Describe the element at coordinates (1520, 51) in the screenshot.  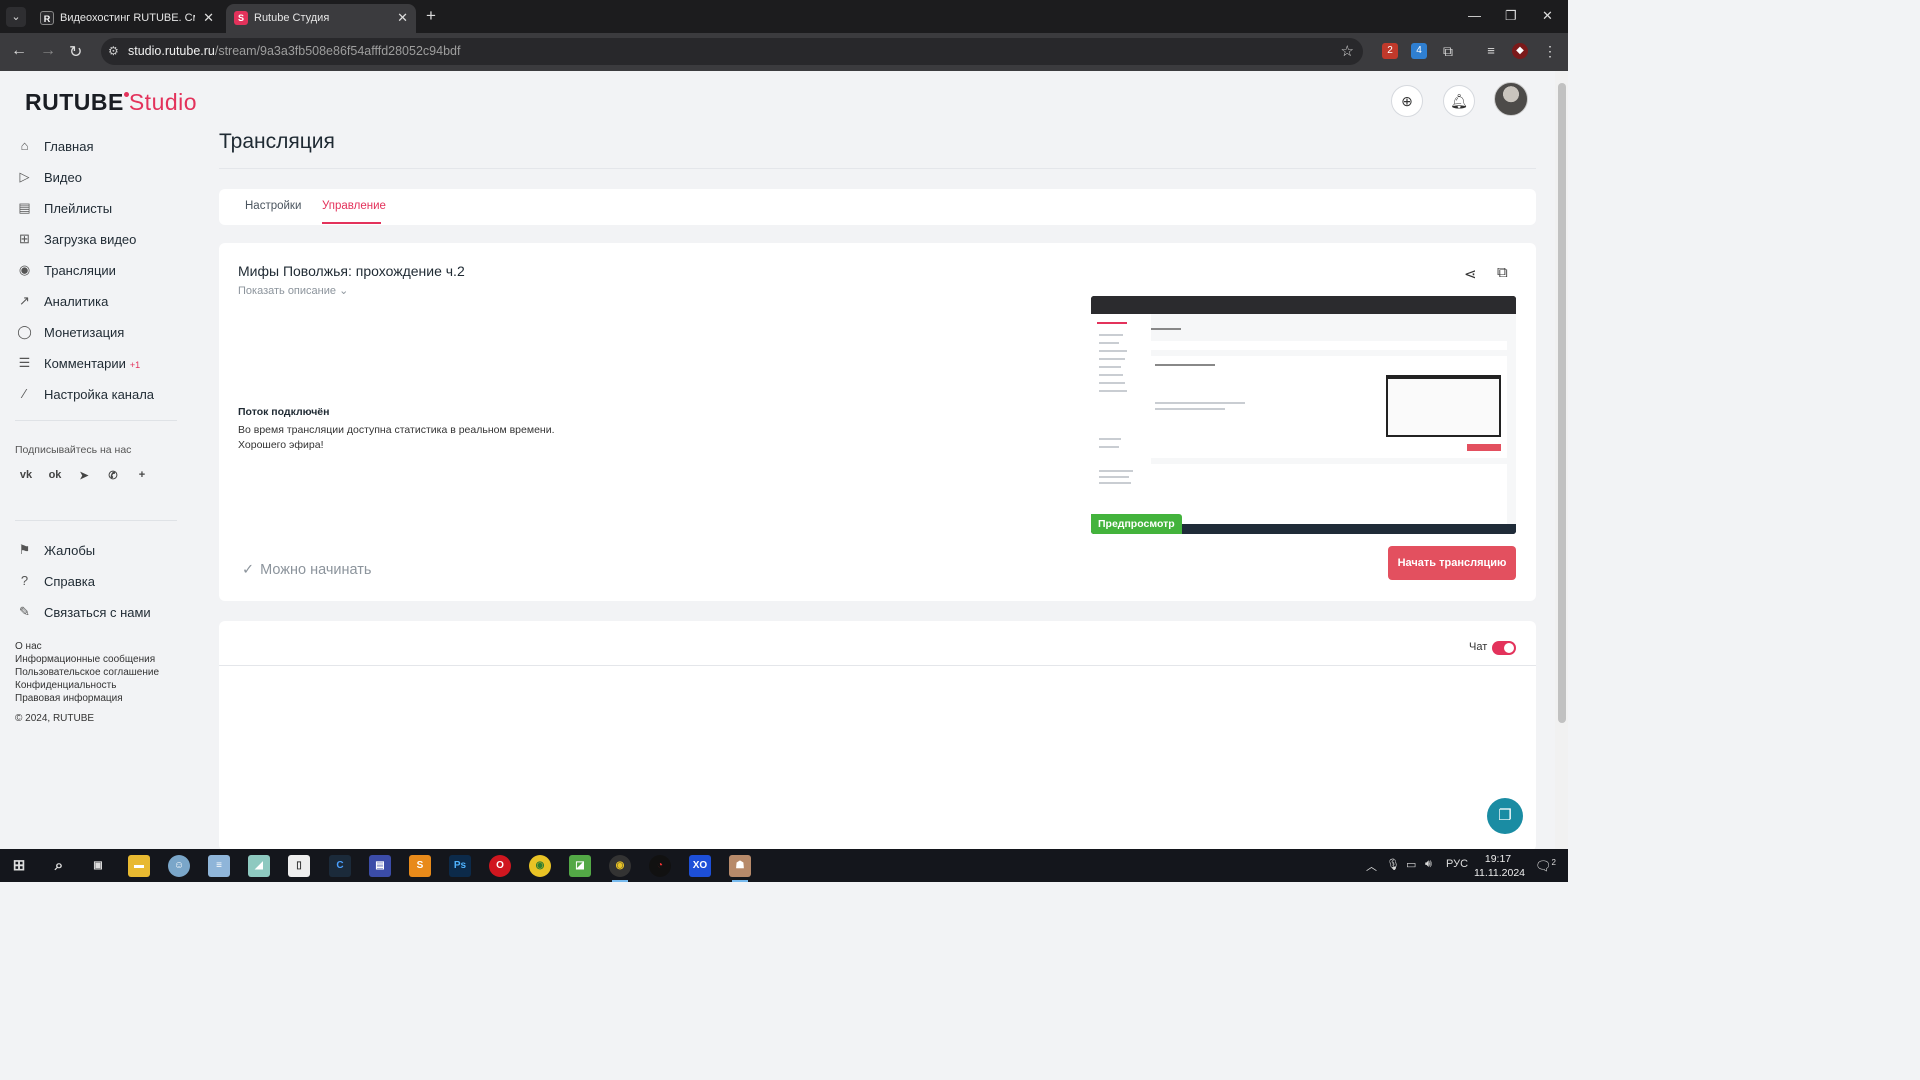
I see `profile-icon: ◆` at that location.